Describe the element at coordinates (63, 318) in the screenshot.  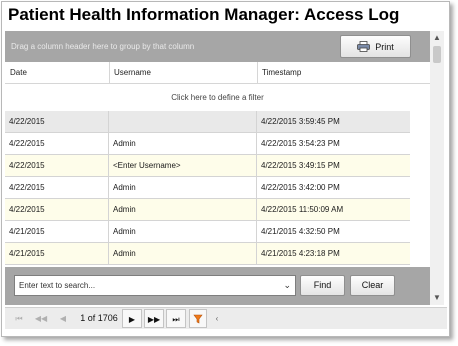
I see `previous-page-icon: ◀` at that location.